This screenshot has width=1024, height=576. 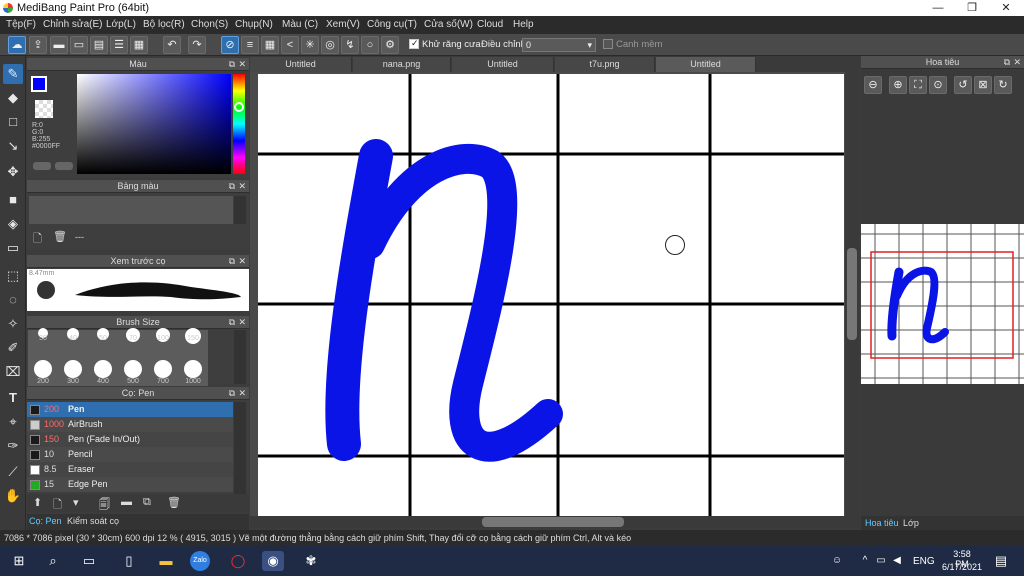 I want to click on snap-parallel-icon: ≡, so click(x=250, y=45).